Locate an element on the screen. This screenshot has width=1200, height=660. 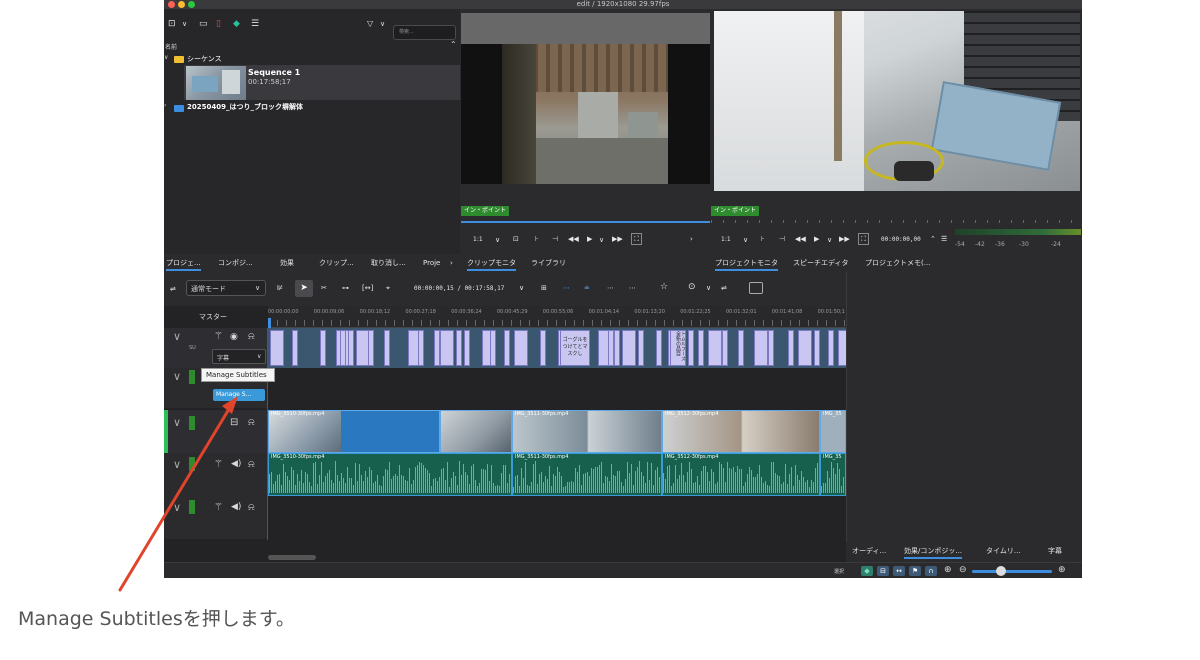
insert-zone-icon: ⋯ is located at coordinates (610, 288).